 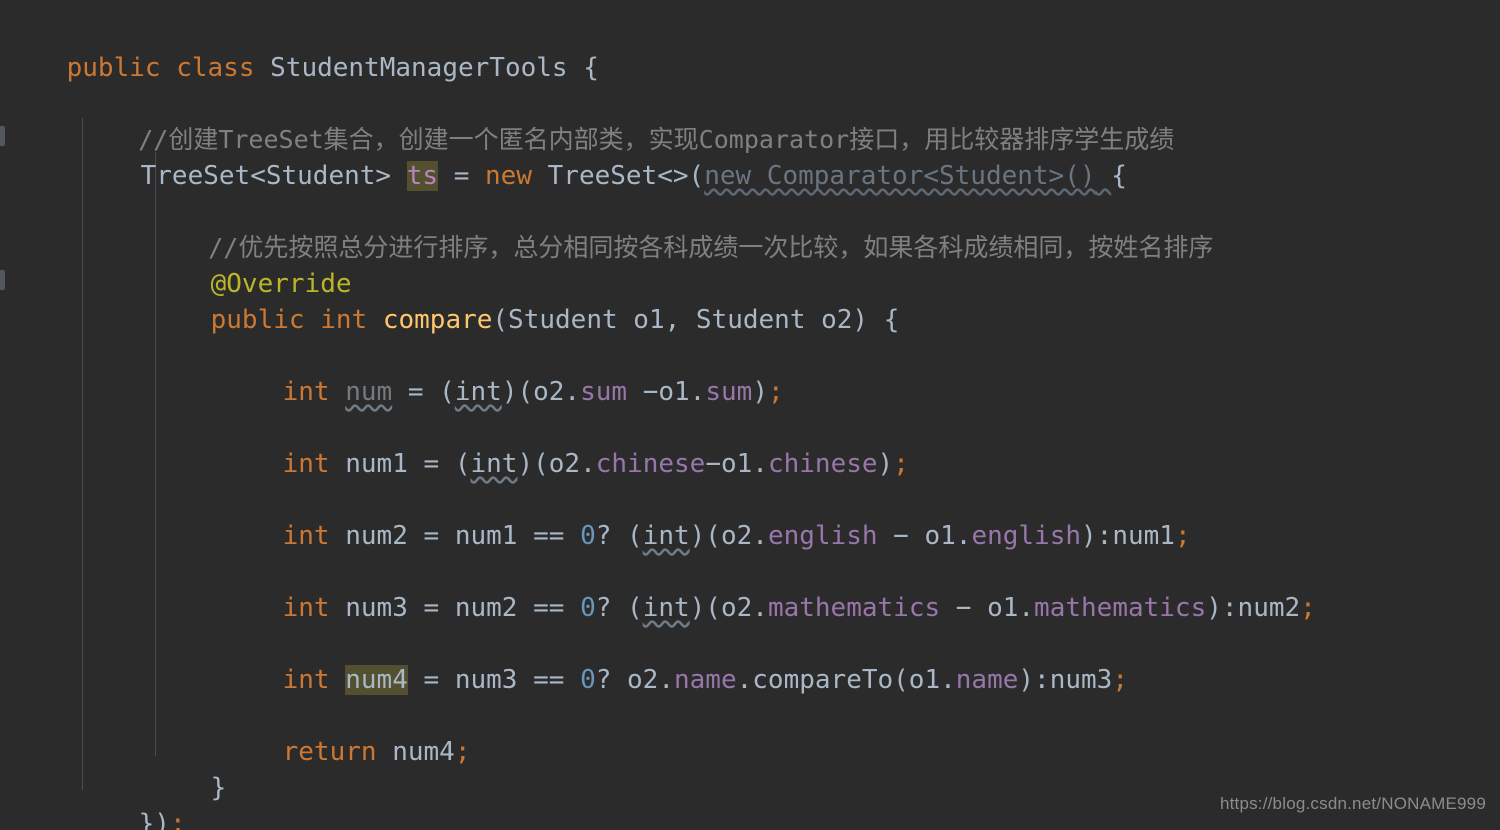 What do you see at coordinates (987, 680) in the screenshot?
I see `field-name-o1: name` at bounding box center [987, 680].